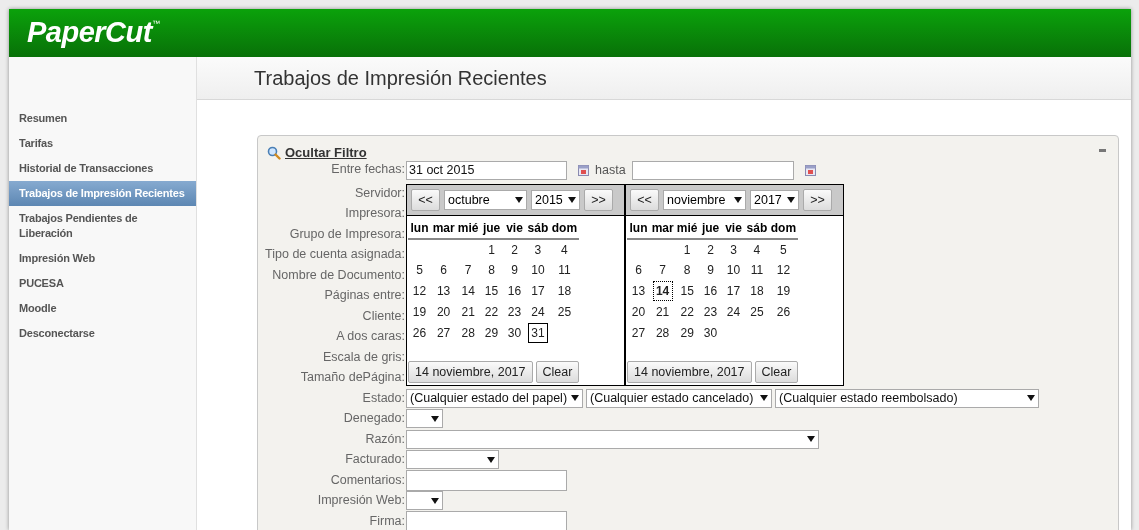 The image size is (1139, 530). I want to click on sidebar-item: Resumen, so click(102, 118).